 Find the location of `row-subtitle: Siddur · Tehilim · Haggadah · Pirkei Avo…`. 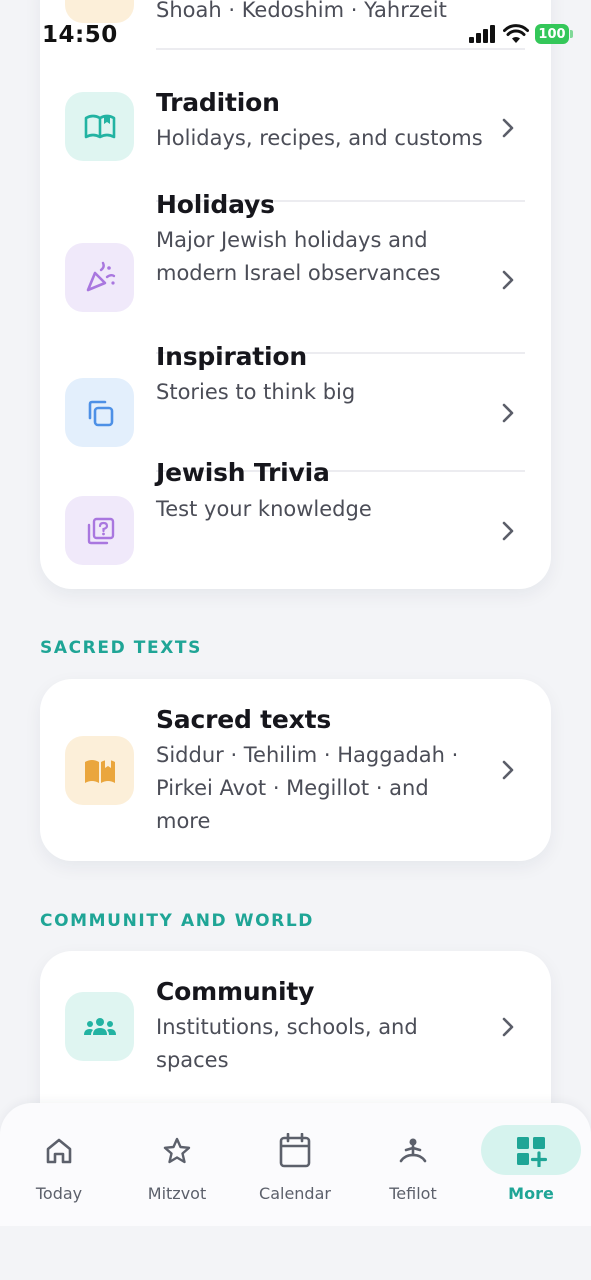

row-subtitle: Siddur · Tehilim · Haggadah · Pirkei Avo… is located at coordinates (307, 788).